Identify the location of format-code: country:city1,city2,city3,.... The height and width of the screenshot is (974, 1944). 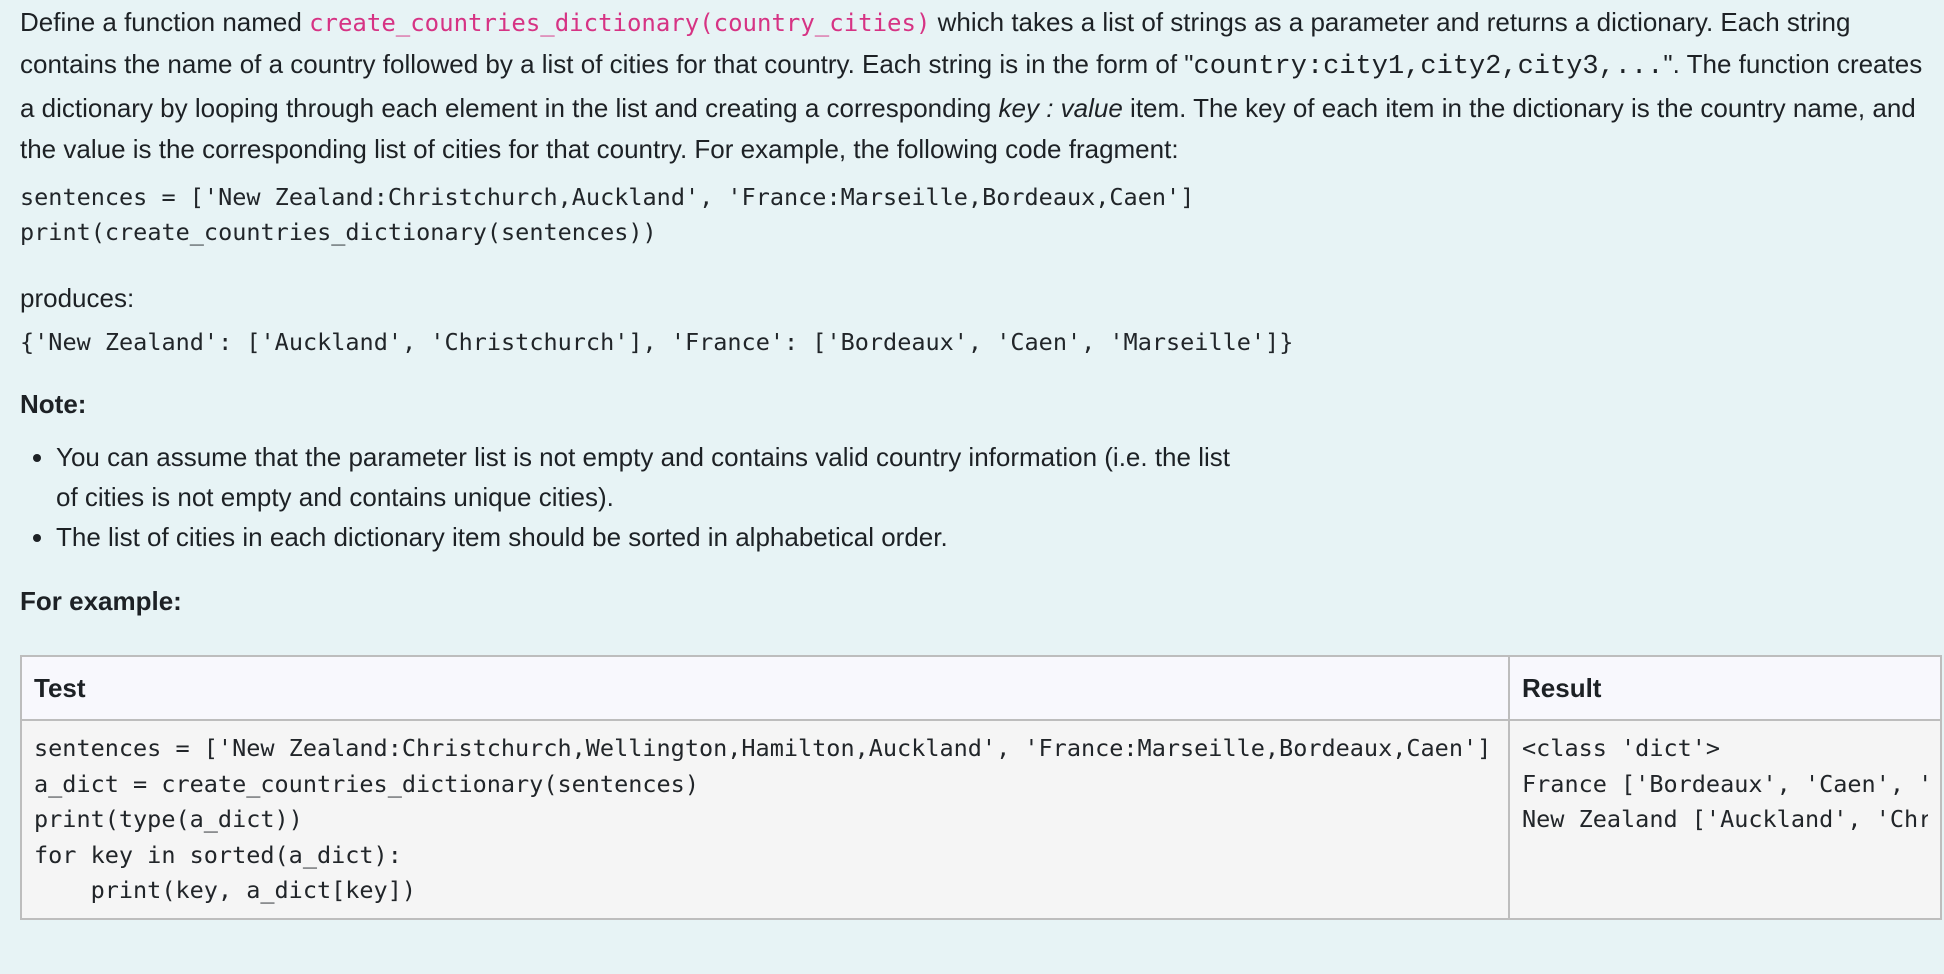
(1428, 67).